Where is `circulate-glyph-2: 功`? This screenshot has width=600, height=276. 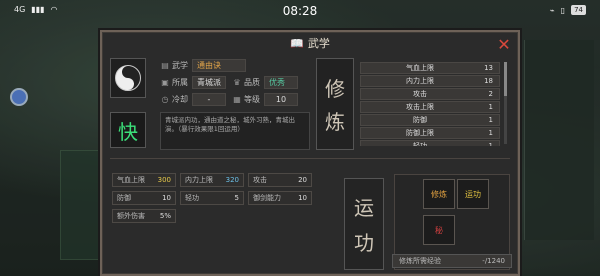
circulate-glyph-2: 功 is located at coordinates (364, 243).